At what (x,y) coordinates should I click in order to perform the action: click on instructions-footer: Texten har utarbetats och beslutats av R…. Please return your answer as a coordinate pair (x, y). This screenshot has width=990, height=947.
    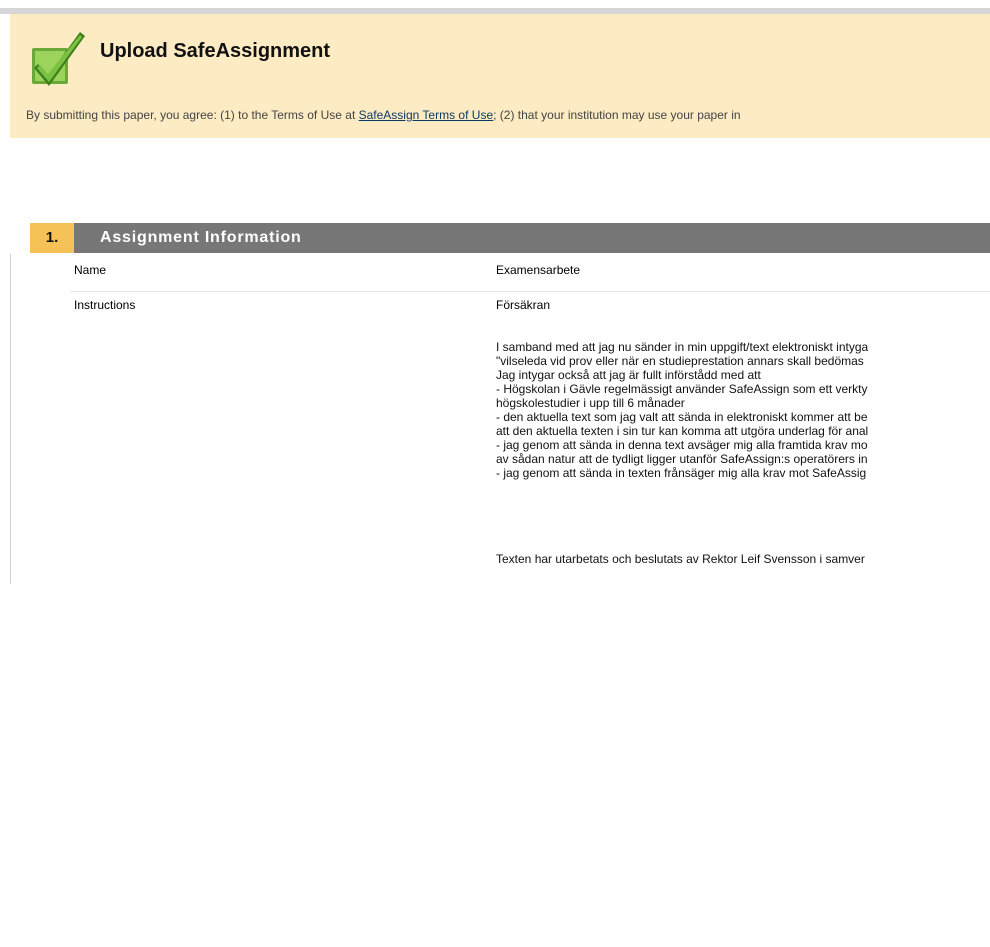
    Looking at the image, I should click on (743, 559).